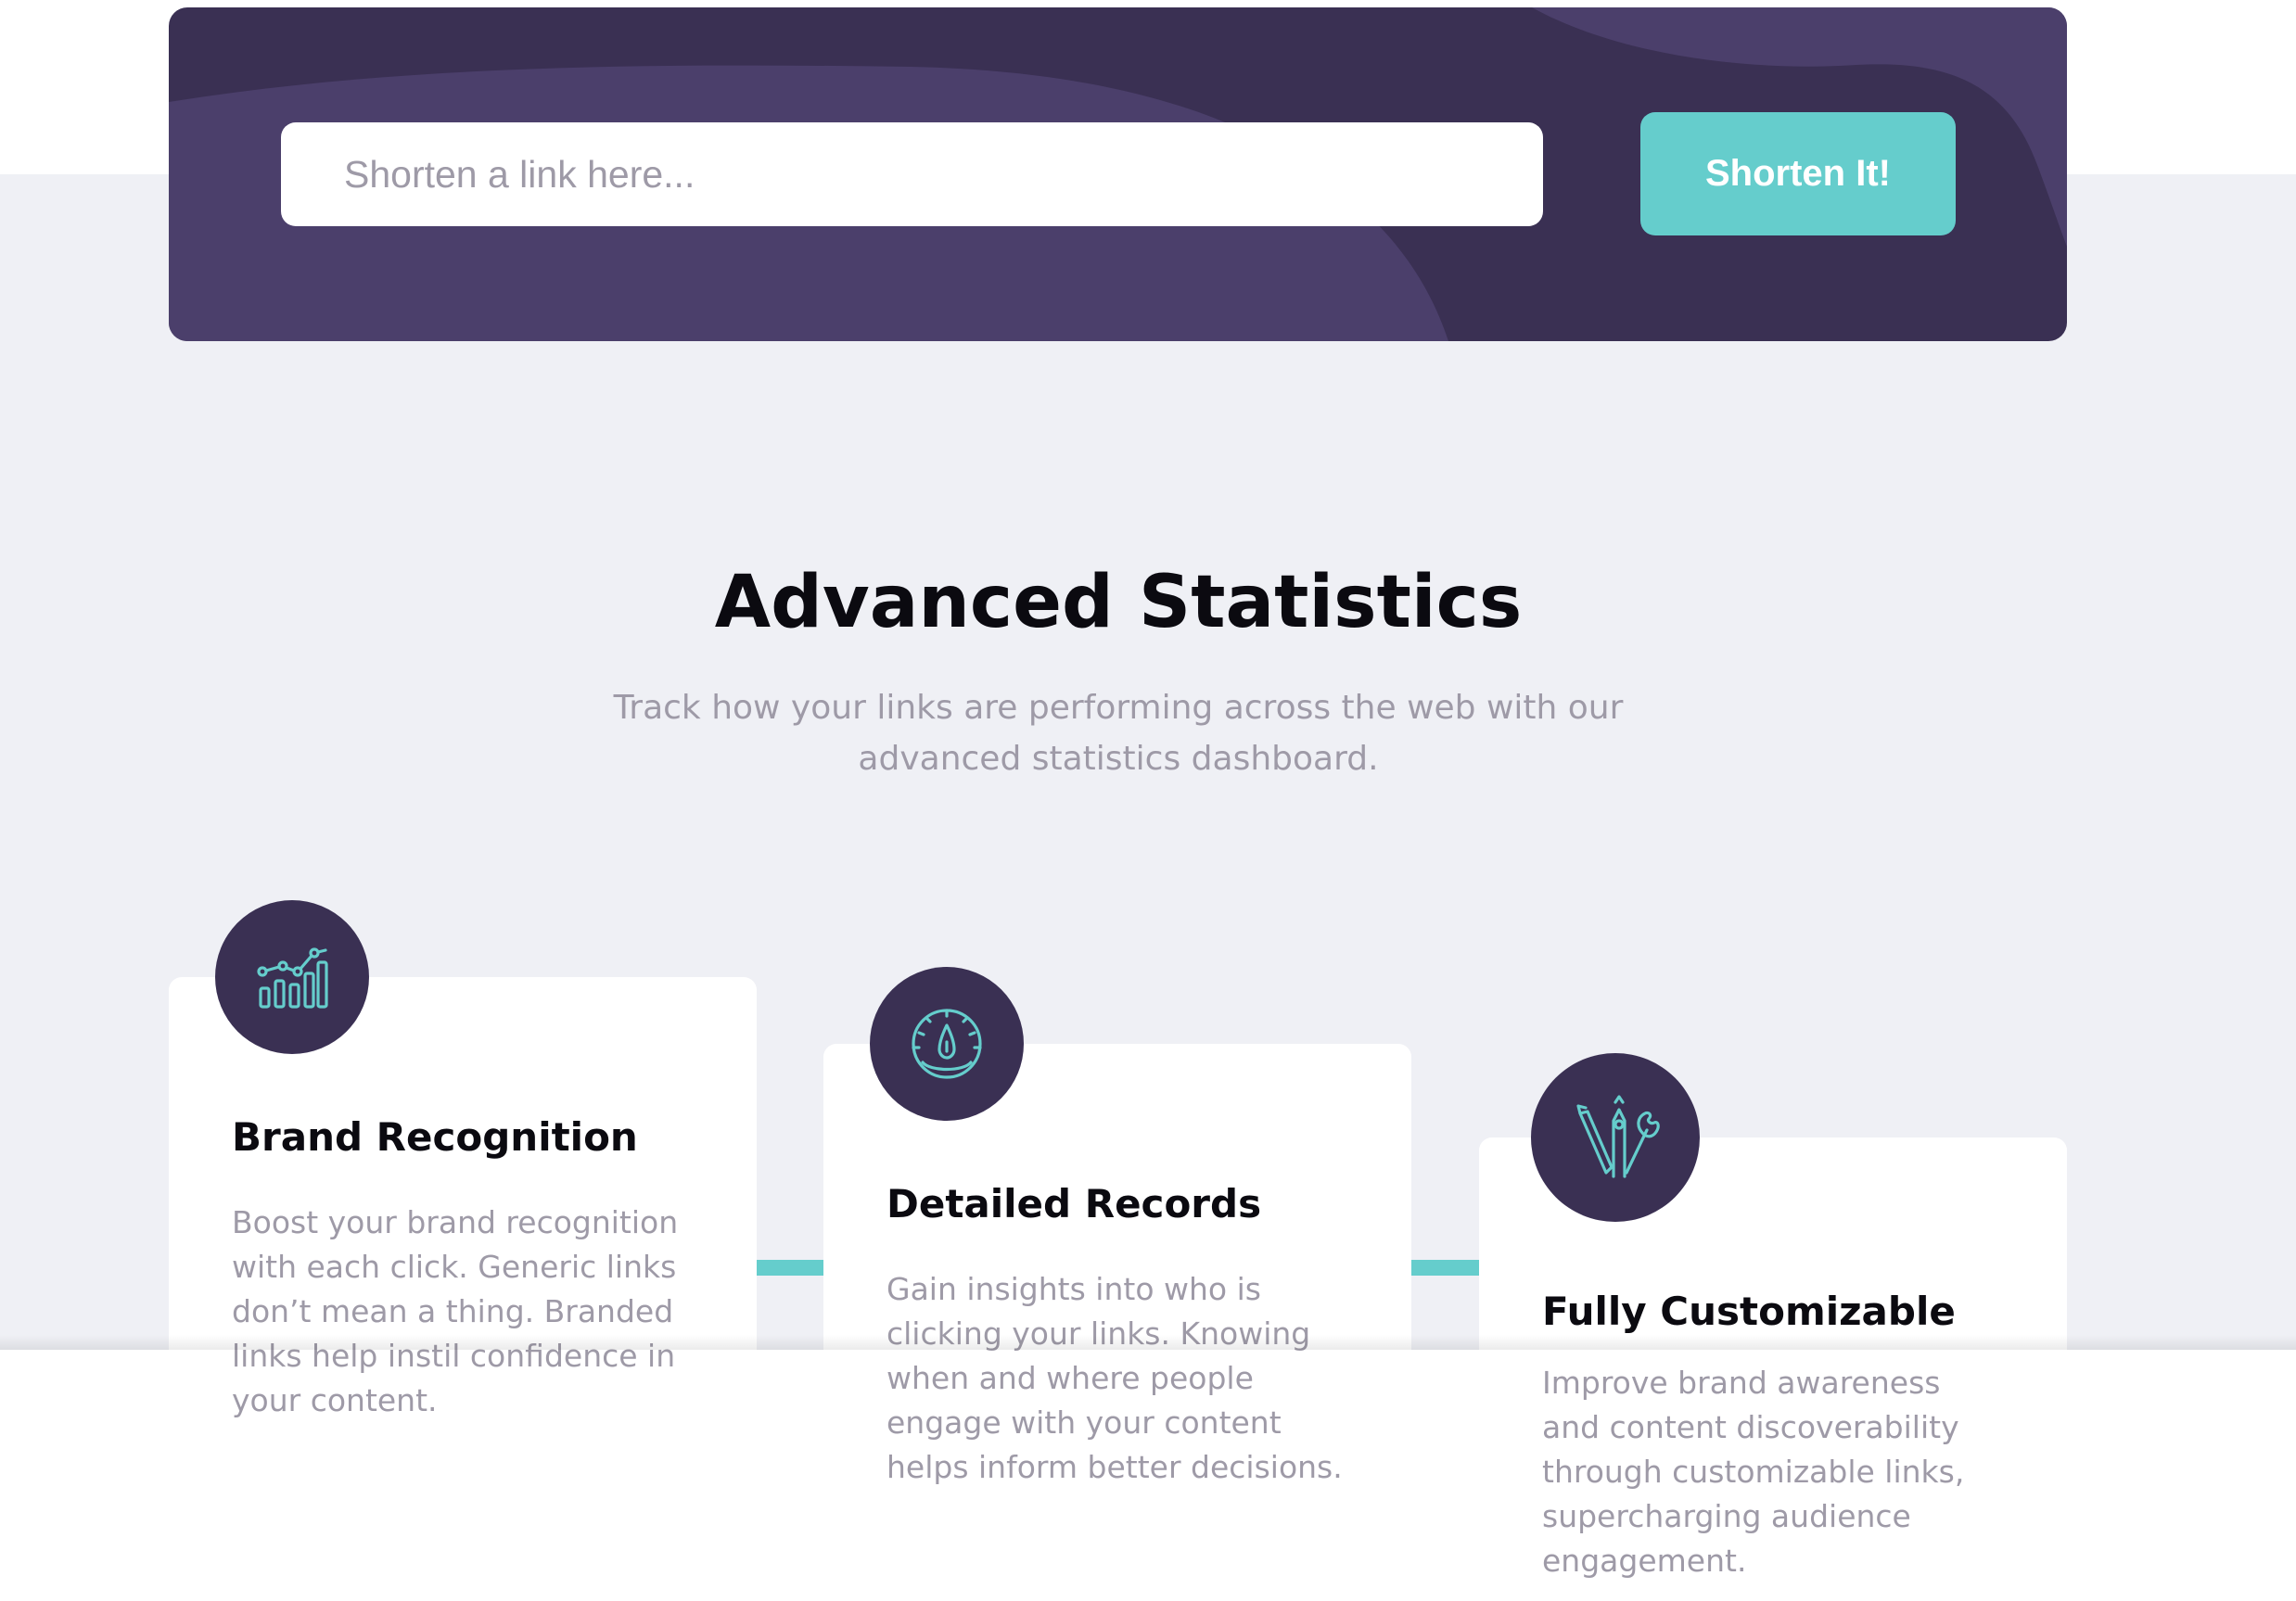  I want to click on fully-customizable-icon, so click(1615, 1137).